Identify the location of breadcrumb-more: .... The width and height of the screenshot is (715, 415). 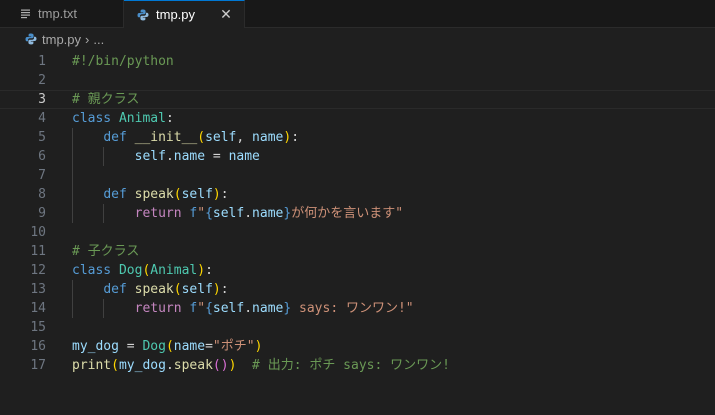
(98, 39).